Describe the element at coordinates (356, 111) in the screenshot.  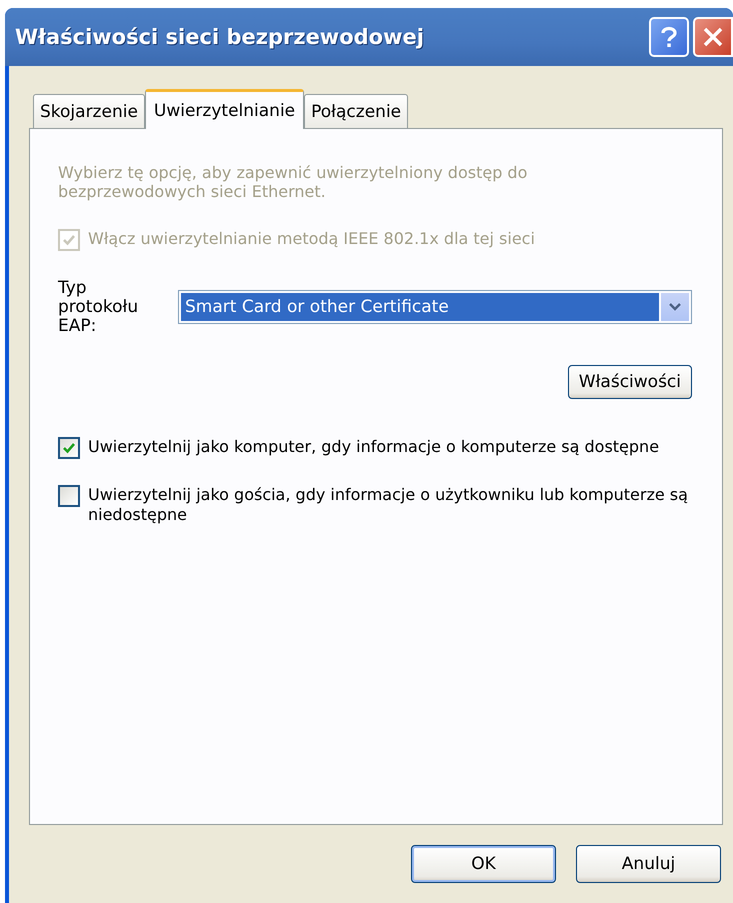
I see `tab: Połączenie` at that location.